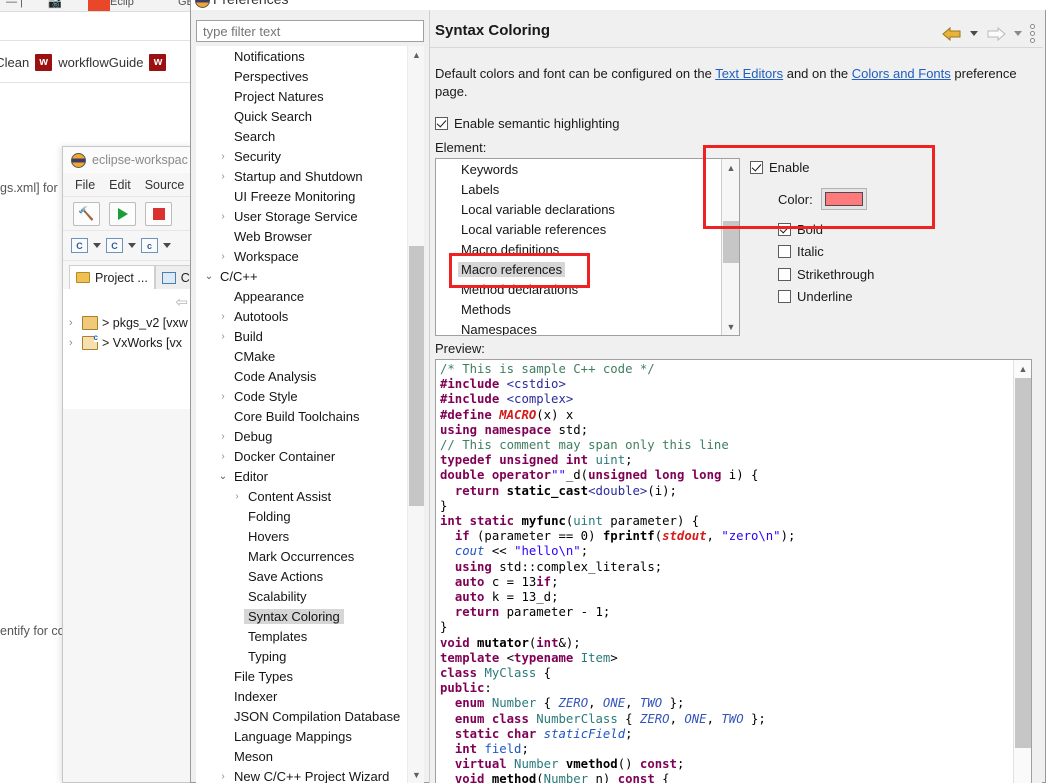 This screenshot has width=1046, height=783. I want to click on doc-tab-eclean: eClean, so click(14, 62).